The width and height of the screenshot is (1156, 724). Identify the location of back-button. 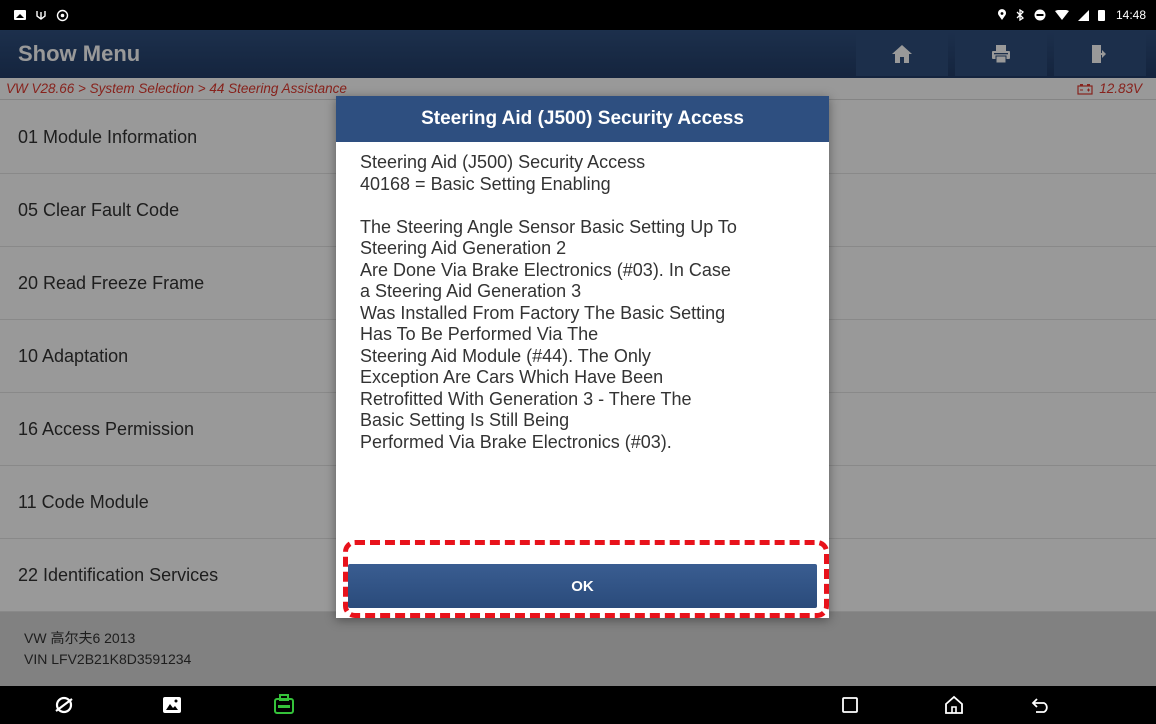
(1041, 705).